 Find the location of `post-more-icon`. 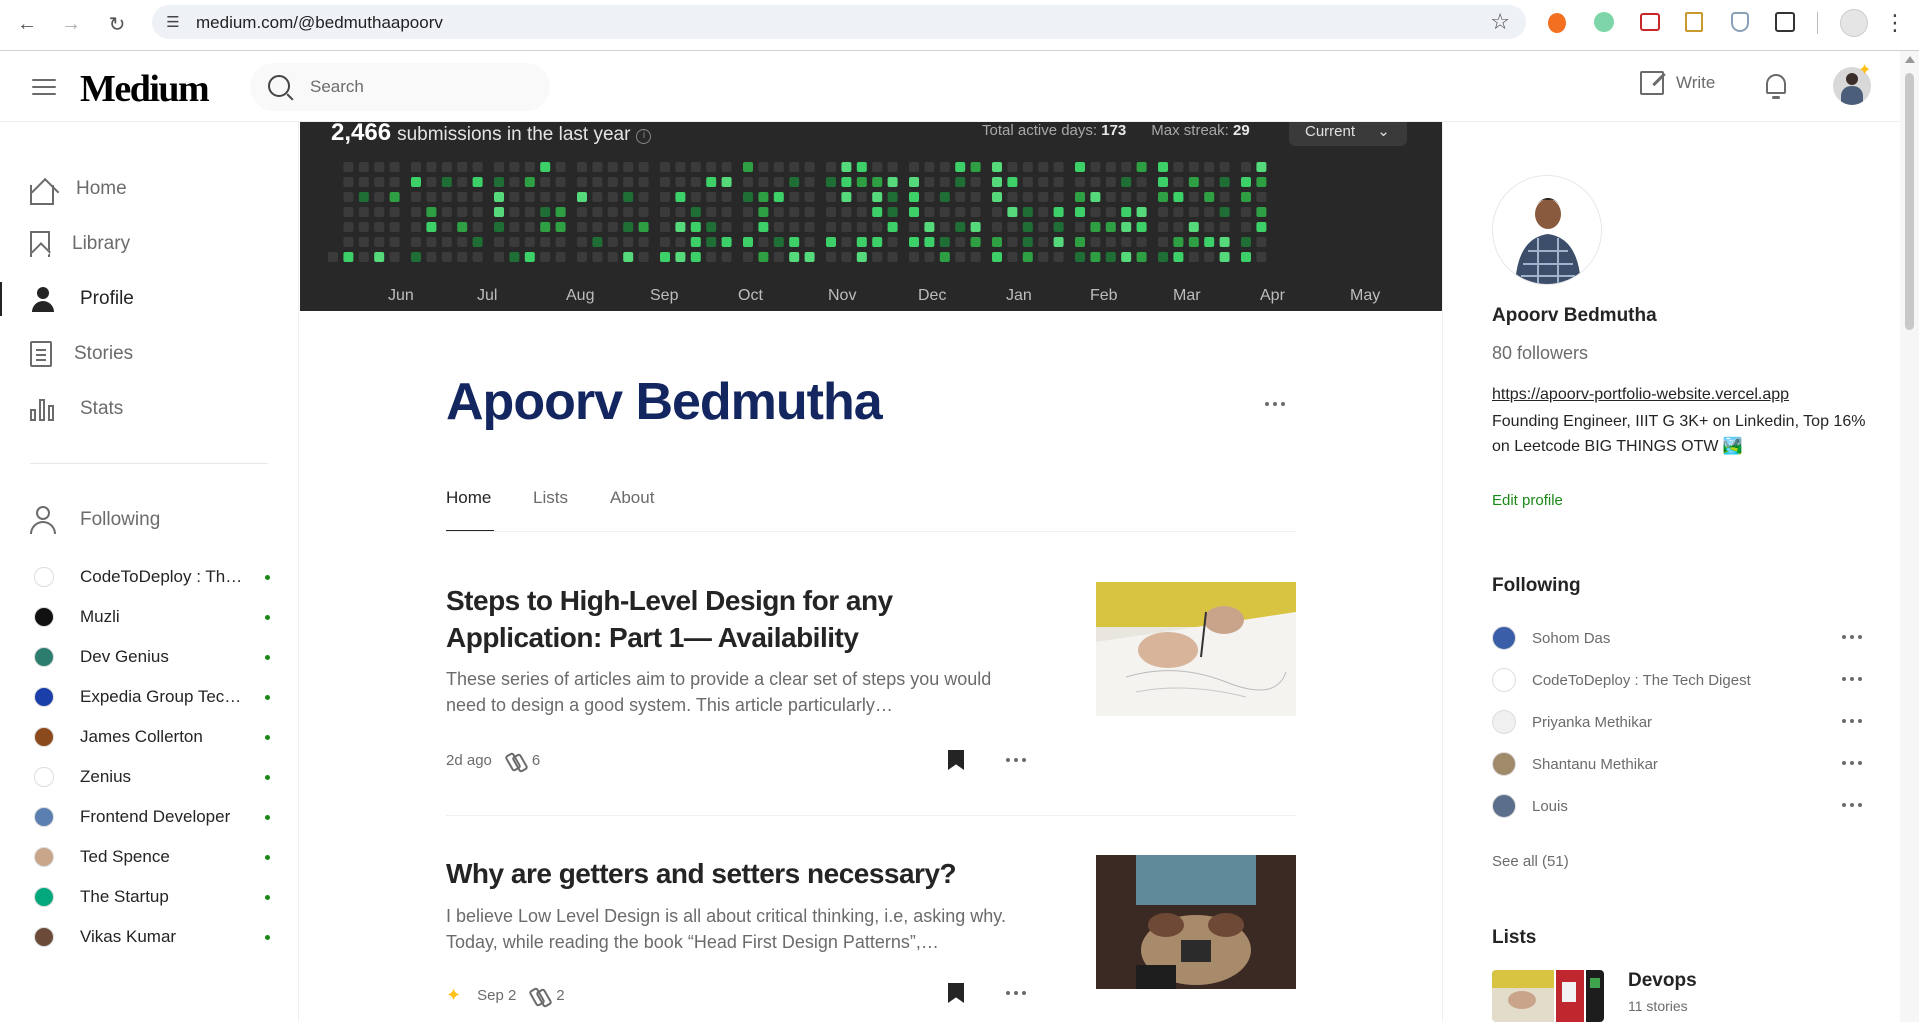

post-more-icon is located at coordinates (1018, 761).